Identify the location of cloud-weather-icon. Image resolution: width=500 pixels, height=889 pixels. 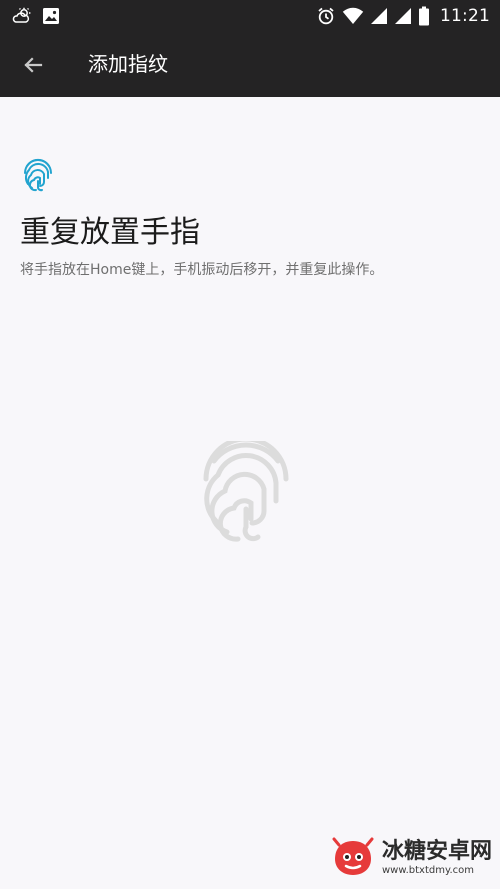
(23, 16).